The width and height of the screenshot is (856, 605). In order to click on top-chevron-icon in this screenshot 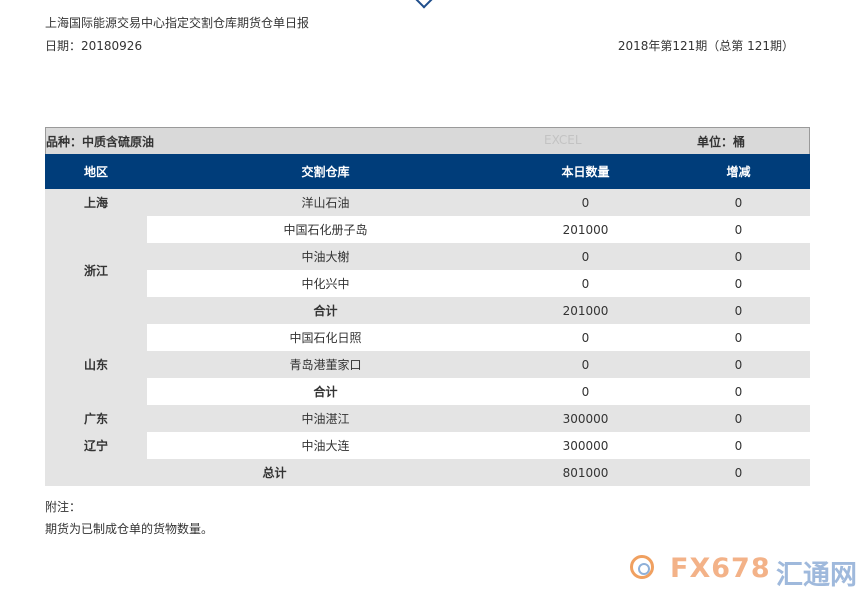, I will do `click(424, 4)`.